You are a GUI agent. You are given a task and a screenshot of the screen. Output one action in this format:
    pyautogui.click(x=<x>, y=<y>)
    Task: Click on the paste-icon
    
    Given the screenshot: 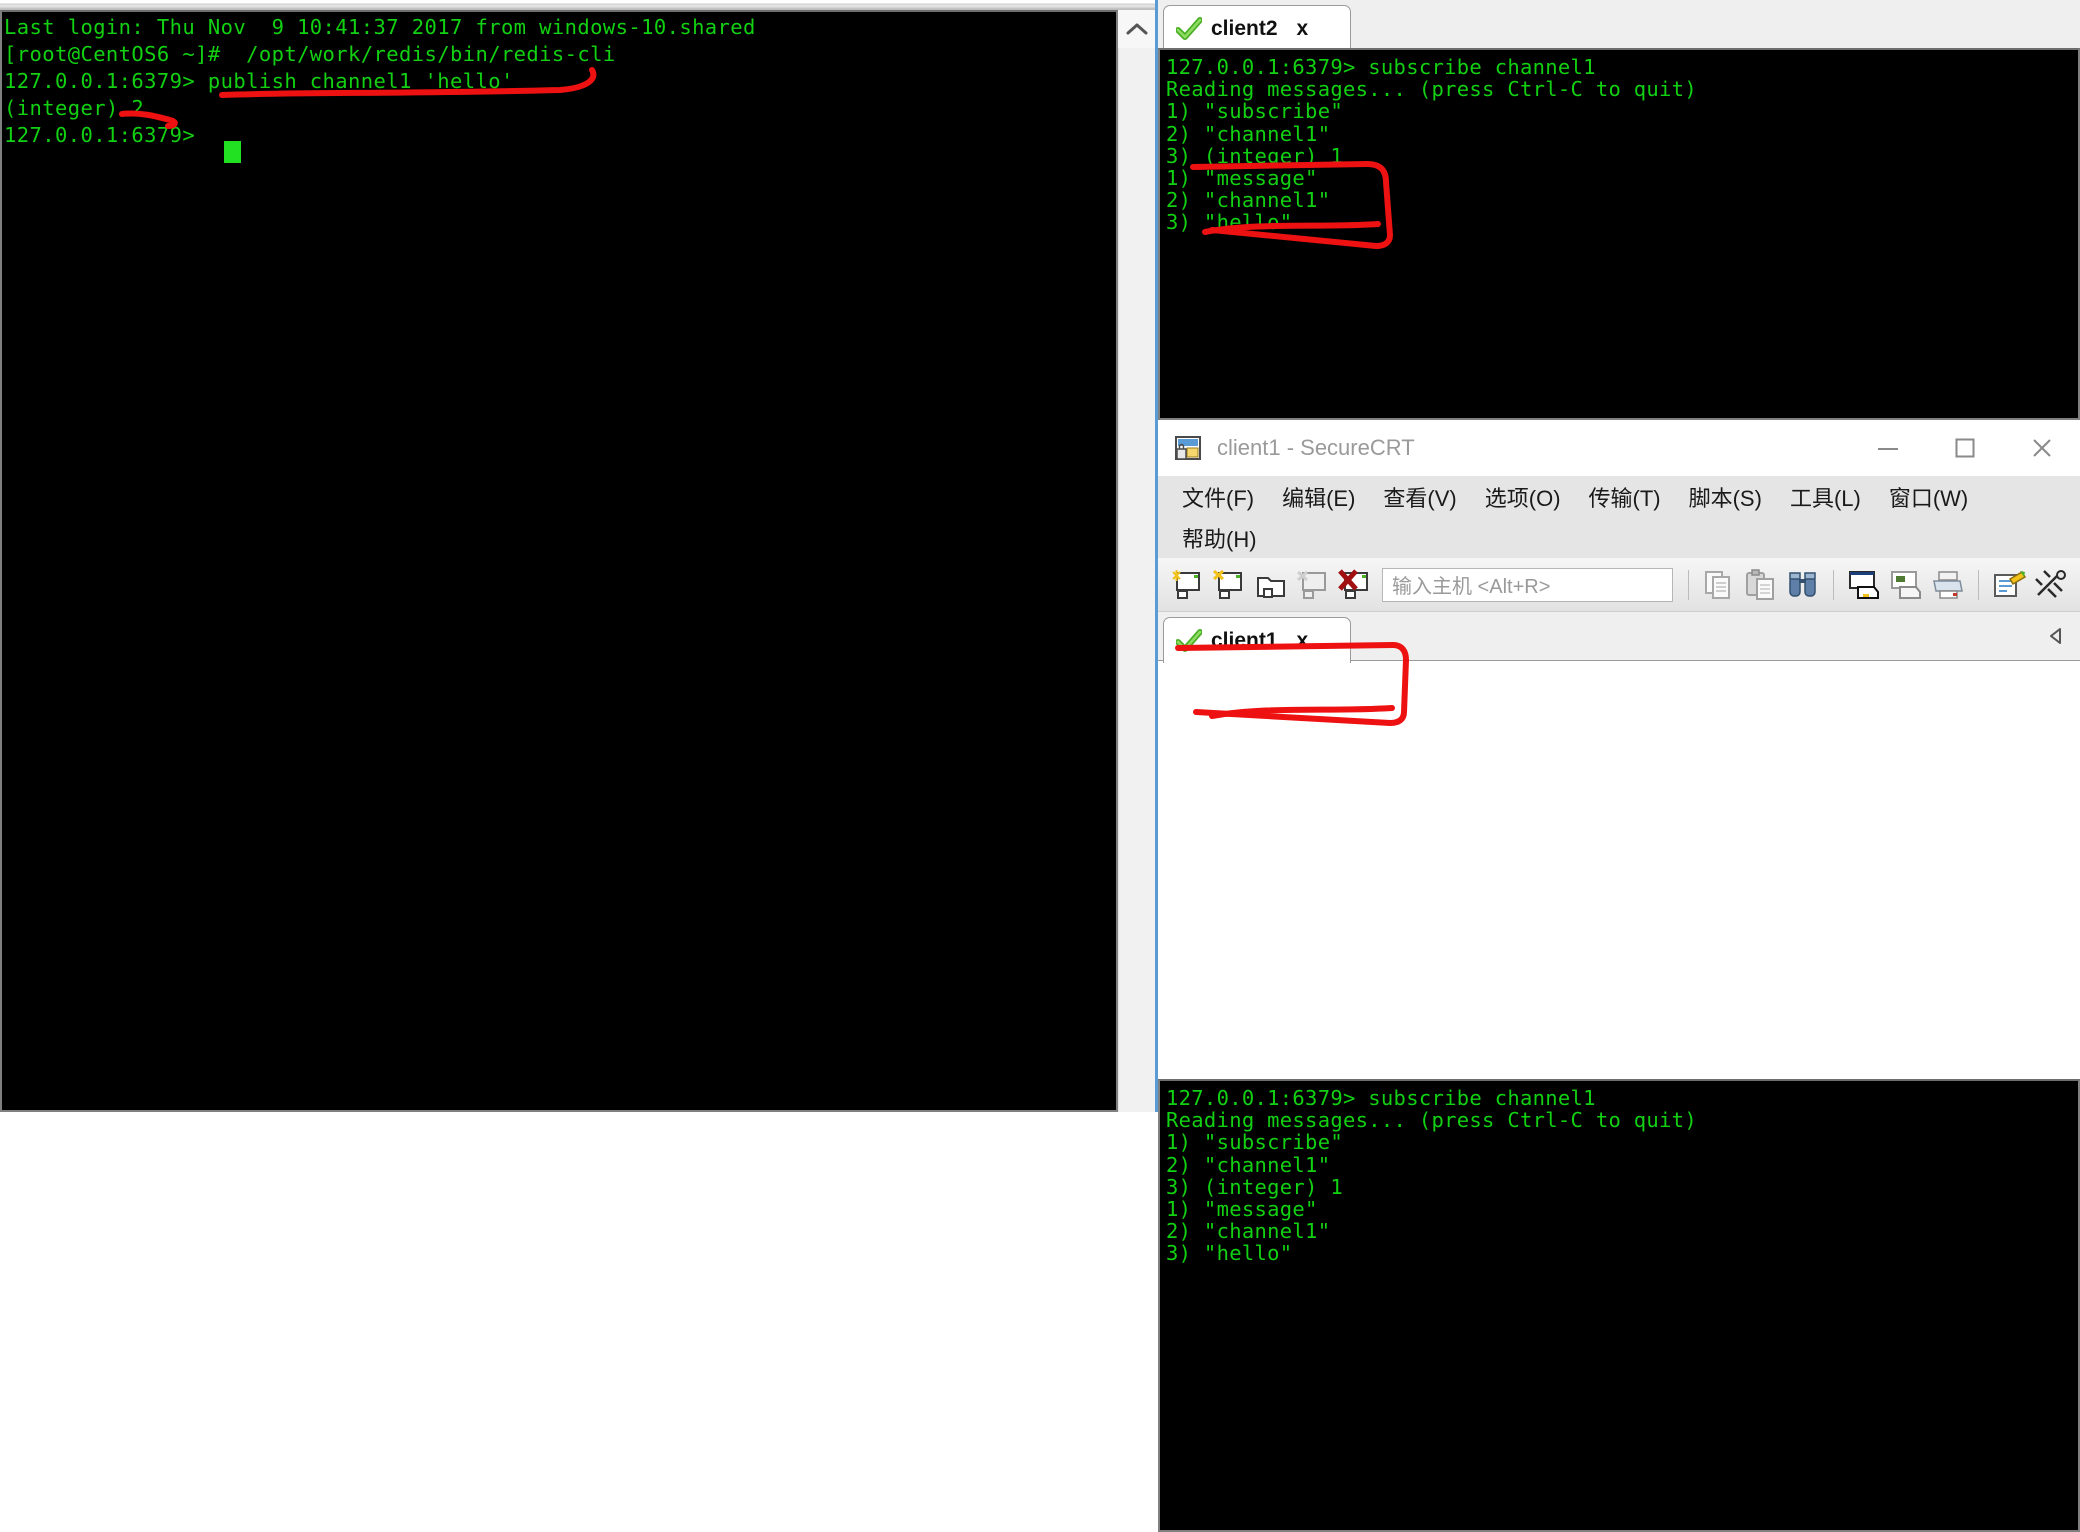 What is the action you would take?
    pyautogui.click(x=1761, y=584)
    